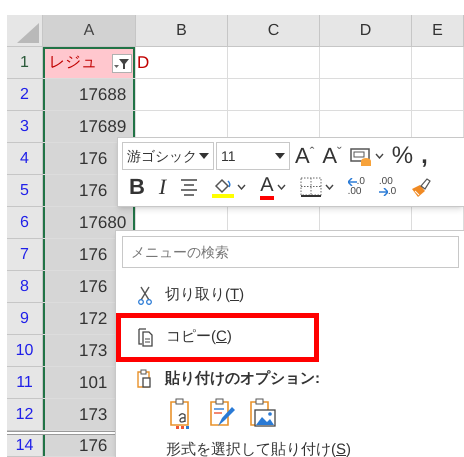 The image size is (464, 457). Describe the element at coordinates (89, 223) in the screenshot. I see `table-cell: 17680` at that location.